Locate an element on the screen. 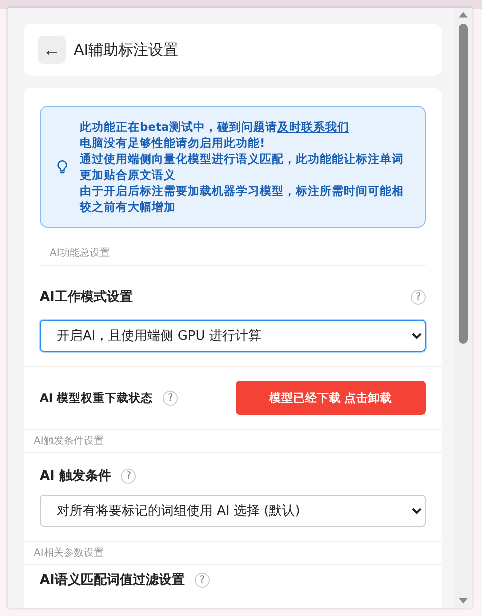 Image resolution: width=482 pixels, height=616 pixels. scrollbar is located at coordinates (463, 308).